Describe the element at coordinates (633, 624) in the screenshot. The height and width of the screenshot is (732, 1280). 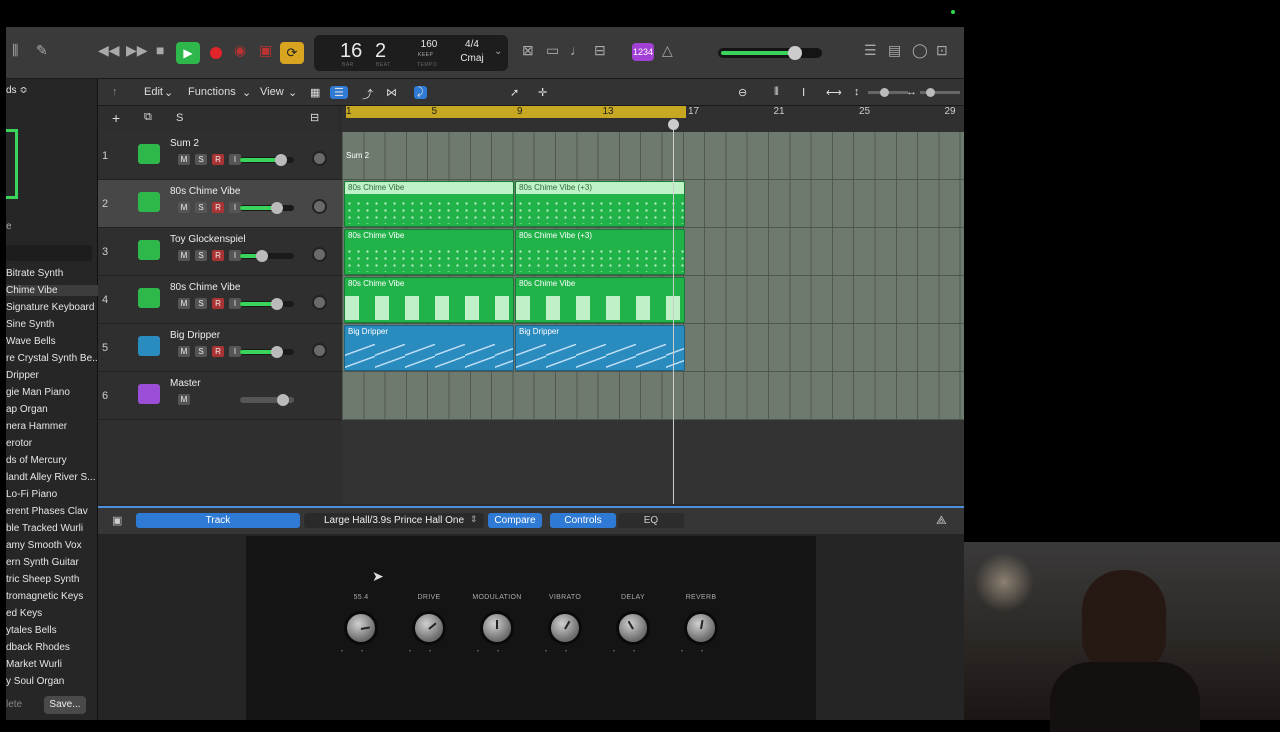
I see `smart-control-knob: DELAY ••` at that location.